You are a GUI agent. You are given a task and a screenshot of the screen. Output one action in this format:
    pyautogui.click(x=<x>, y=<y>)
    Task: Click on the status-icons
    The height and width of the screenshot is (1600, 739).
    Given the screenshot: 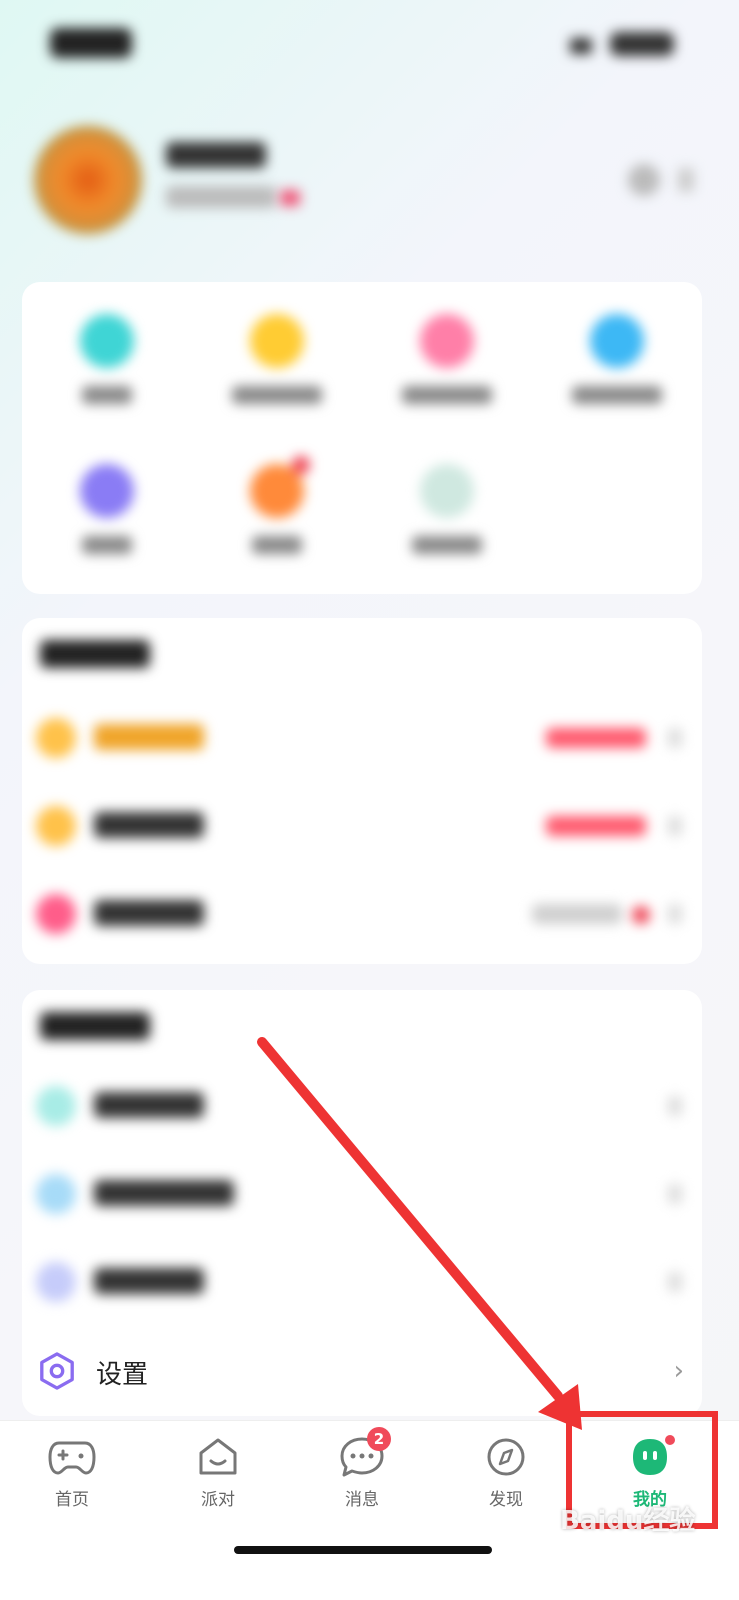 What is the action you would take?
    pyautogui.click(x=635, y=44)
    